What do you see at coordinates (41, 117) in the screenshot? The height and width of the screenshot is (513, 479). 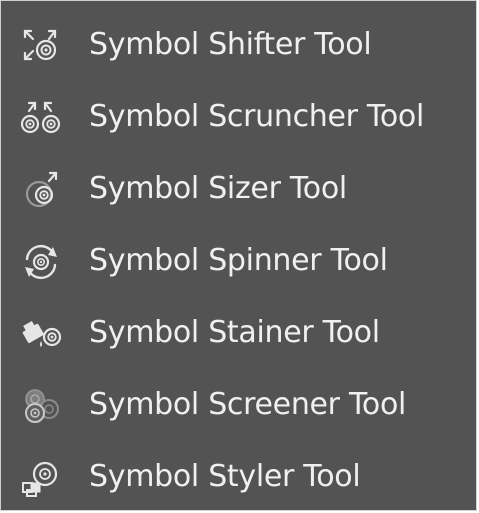 I see `symbol-scruncher-icon` at bounding box center [41, 117].